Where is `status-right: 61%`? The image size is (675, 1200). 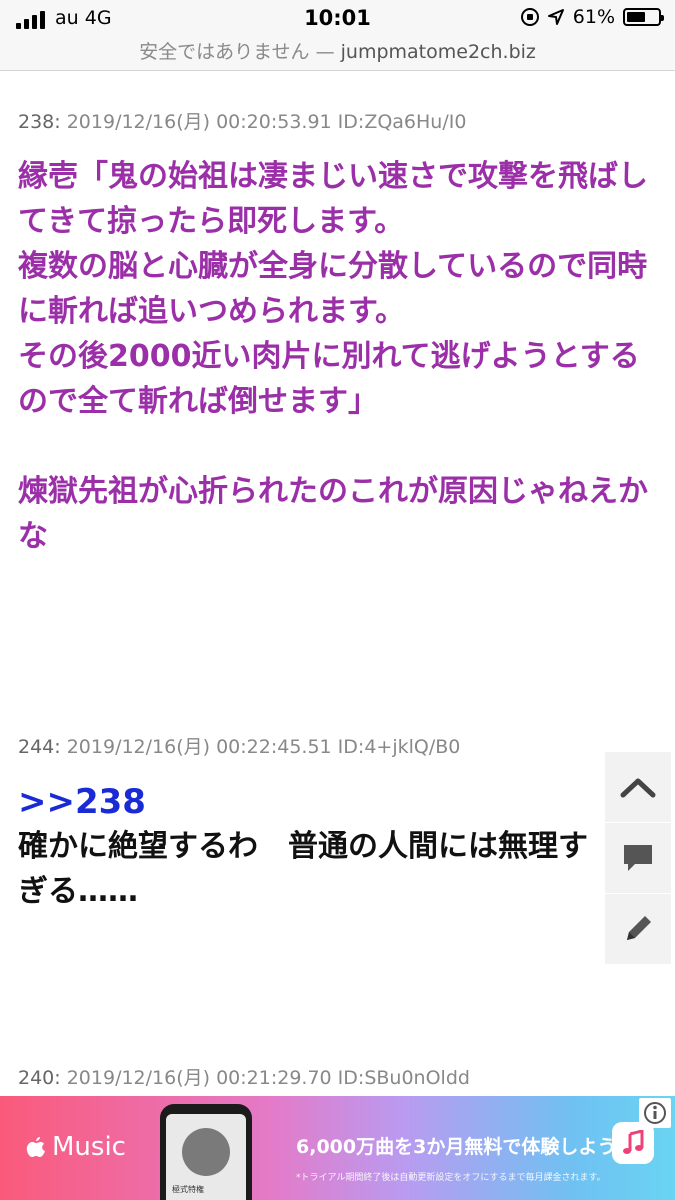 status-right: 61% is located at coordinates (592, 17).